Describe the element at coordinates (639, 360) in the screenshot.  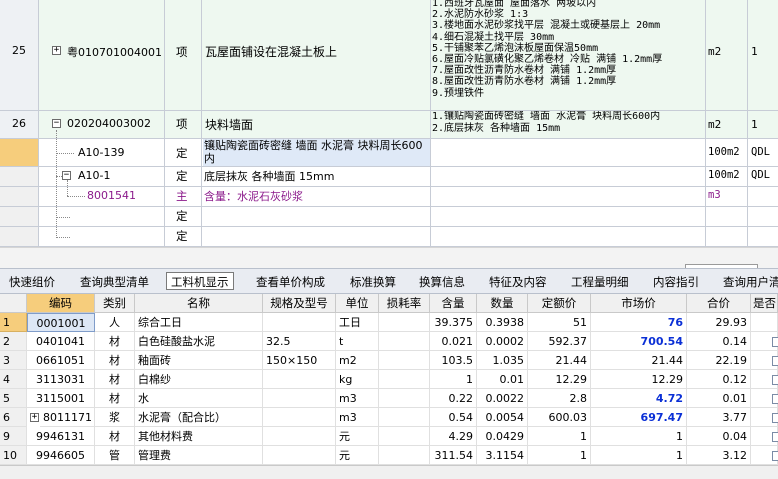
I see `resource-market-price: 21.44` at that location.